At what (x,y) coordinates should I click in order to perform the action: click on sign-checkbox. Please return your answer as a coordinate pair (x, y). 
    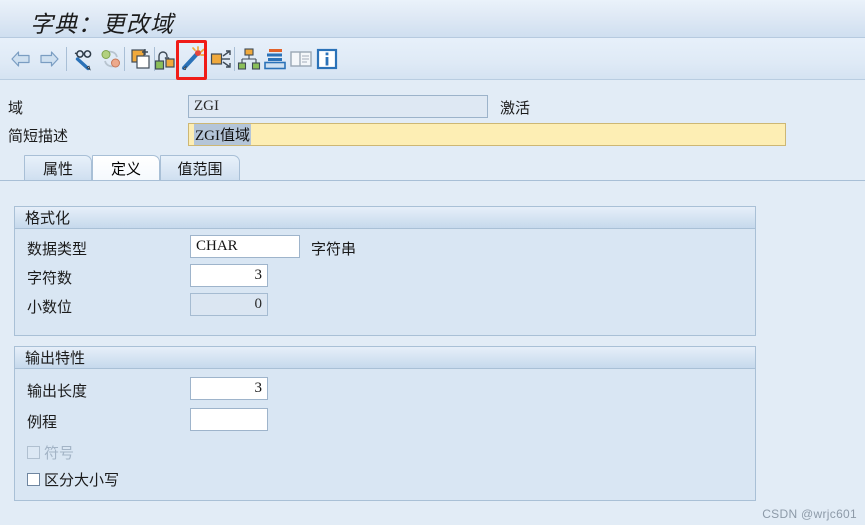
    Looking at the image, I should click on (33, 452).